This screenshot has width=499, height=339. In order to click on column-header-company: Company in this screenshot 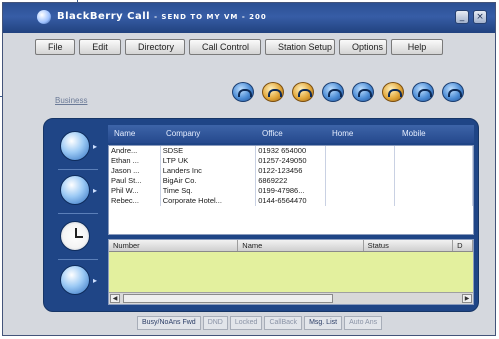, I will do `click(208, 134)`.